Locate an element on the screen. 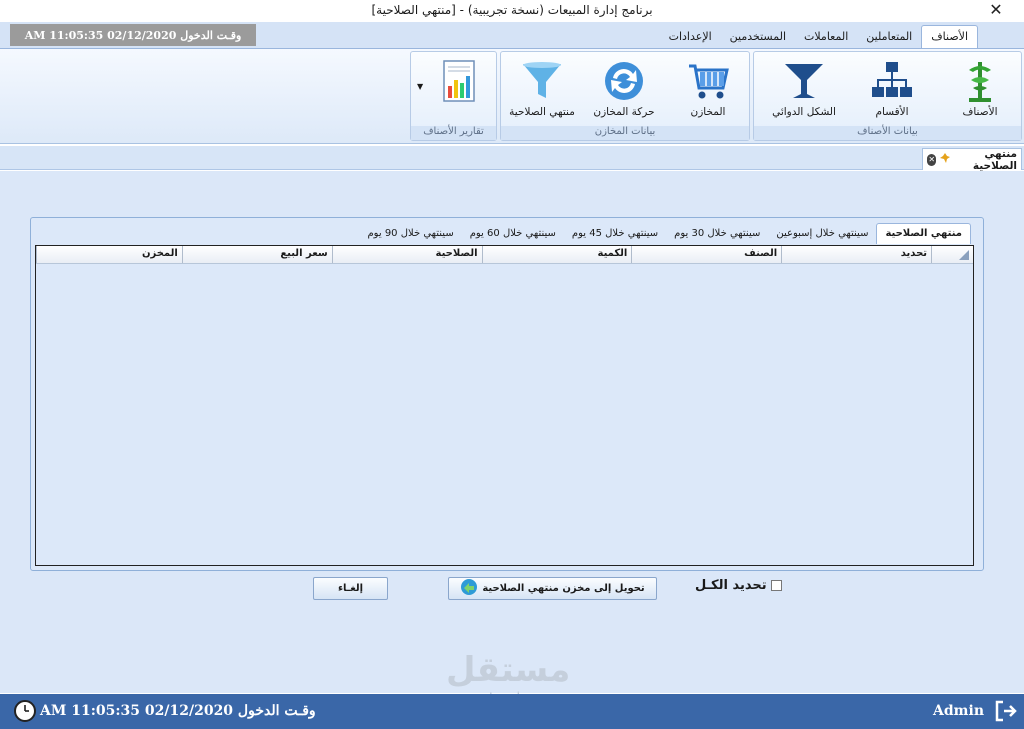 The width and height of the screenshot is (1024, 729). stores-button-label: المخازن is located at coordinates (708, 112).